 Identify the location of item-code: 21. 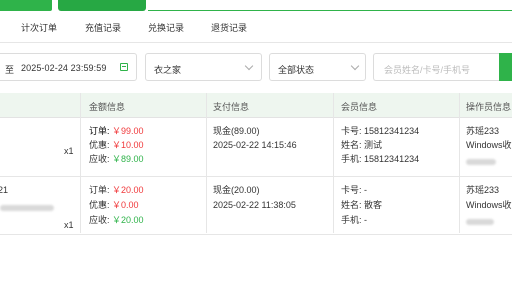
(4, 190).